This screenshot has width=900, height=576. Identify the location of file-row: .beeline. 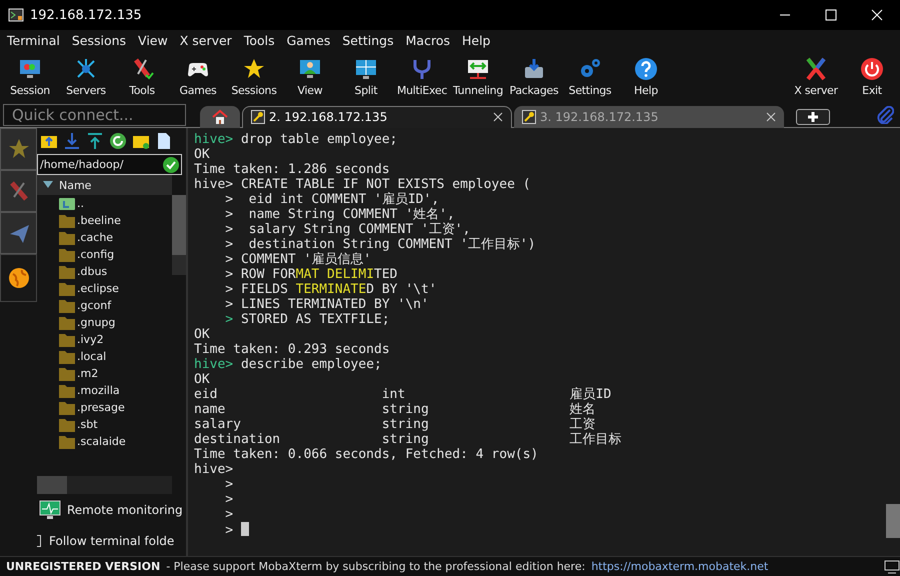
(104, 220).